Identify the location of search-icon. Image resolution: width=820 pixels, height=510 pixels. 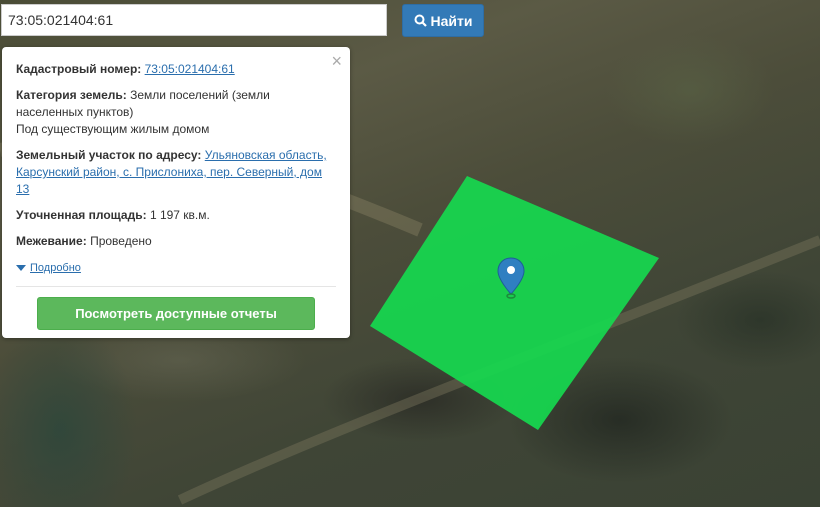
(420, 20).